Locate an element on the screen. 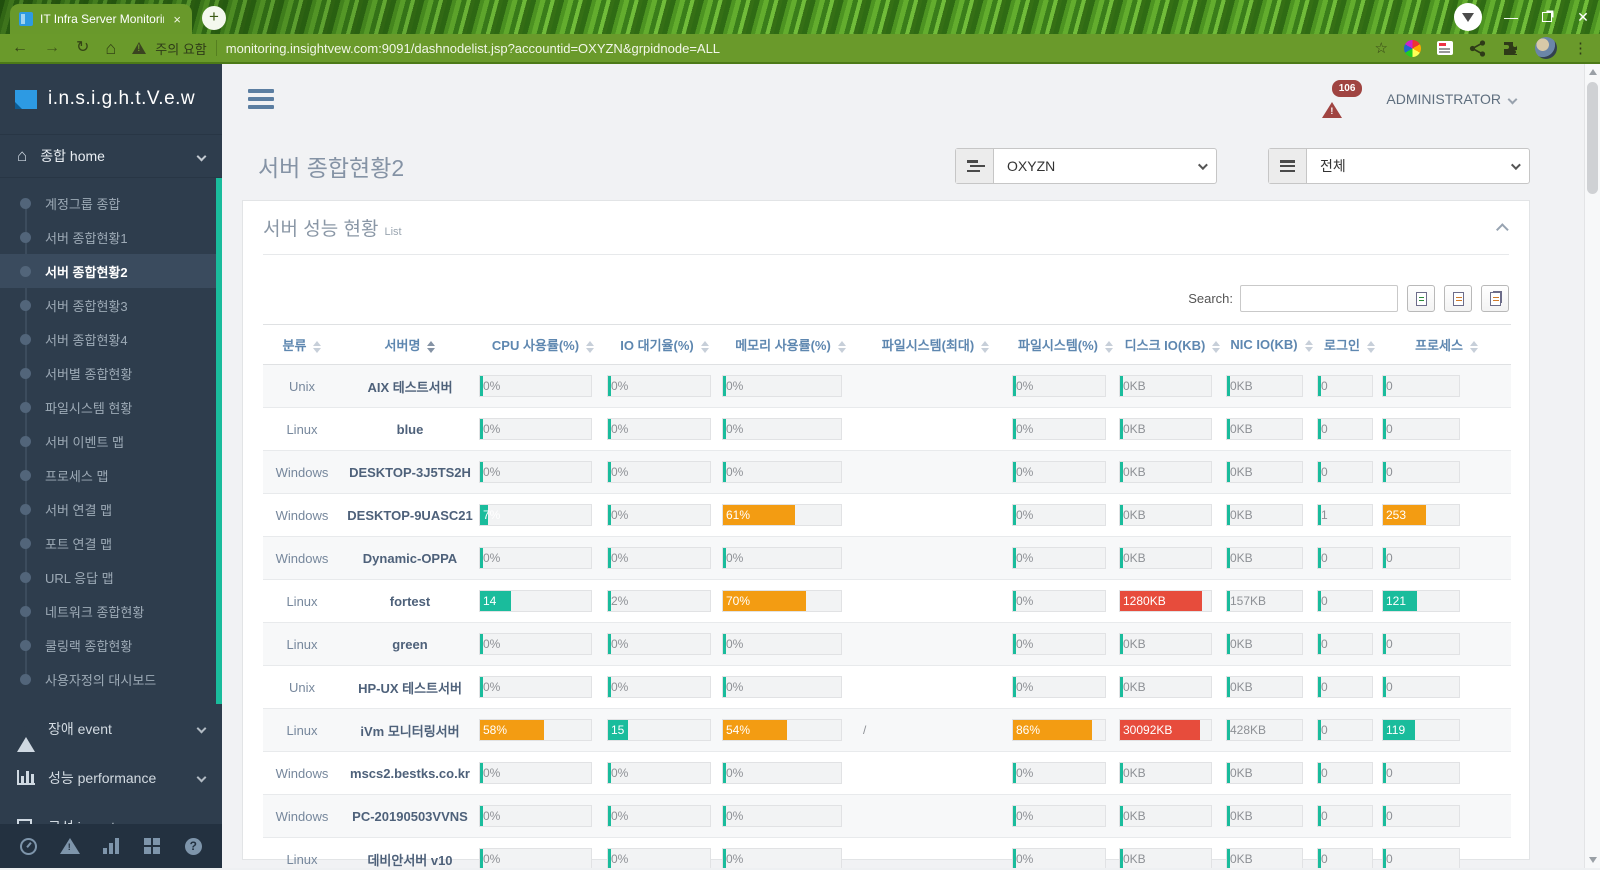 This screenshot has height=870, width=1600. security-warning-icon is located at coordinates (139, 48).